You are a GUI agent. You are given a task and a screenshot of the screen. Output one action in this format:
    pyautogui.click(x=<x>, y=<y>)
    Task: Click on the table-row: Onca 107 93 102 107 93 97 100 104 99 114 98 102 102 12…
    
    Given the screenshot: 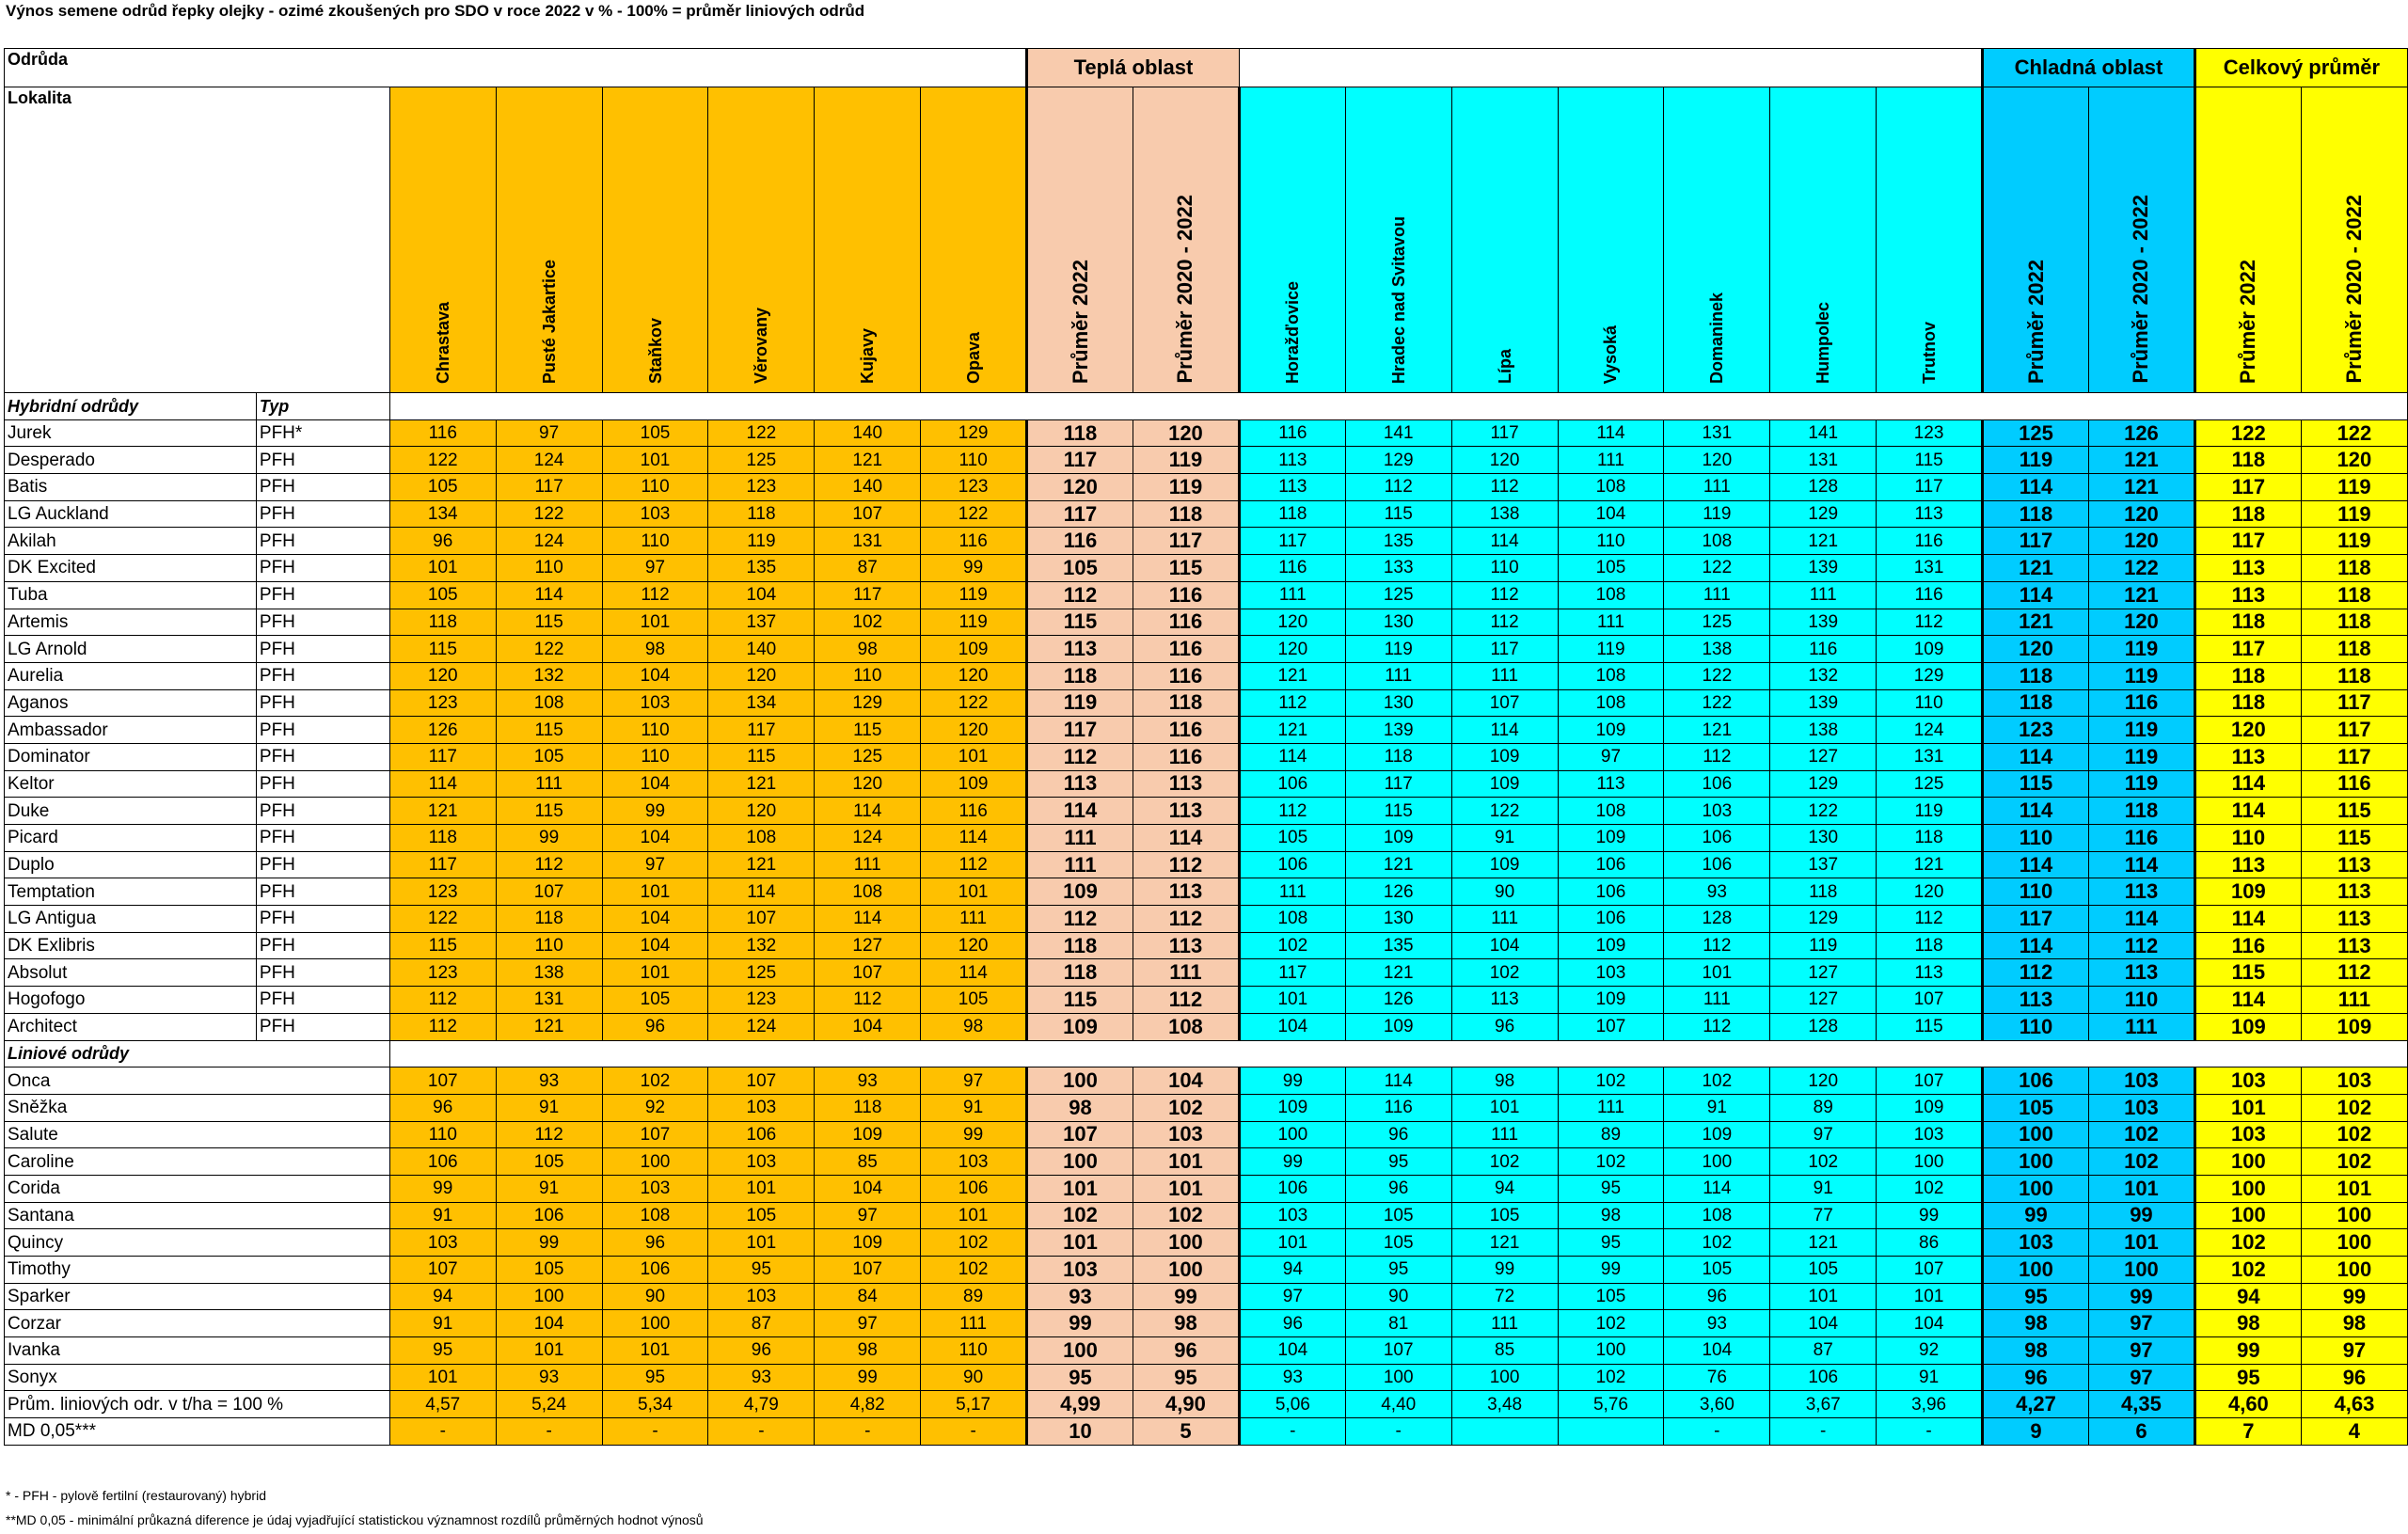 What is the action you would take?
    pyautogui.click(x=1206, y=1081)
    